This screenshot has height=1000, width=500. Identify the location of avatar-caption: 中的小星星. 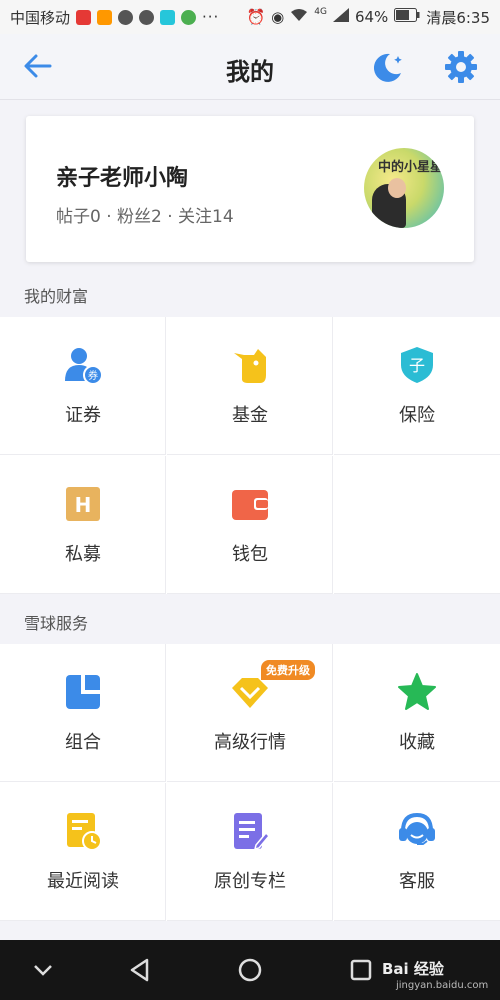
(411, 167).